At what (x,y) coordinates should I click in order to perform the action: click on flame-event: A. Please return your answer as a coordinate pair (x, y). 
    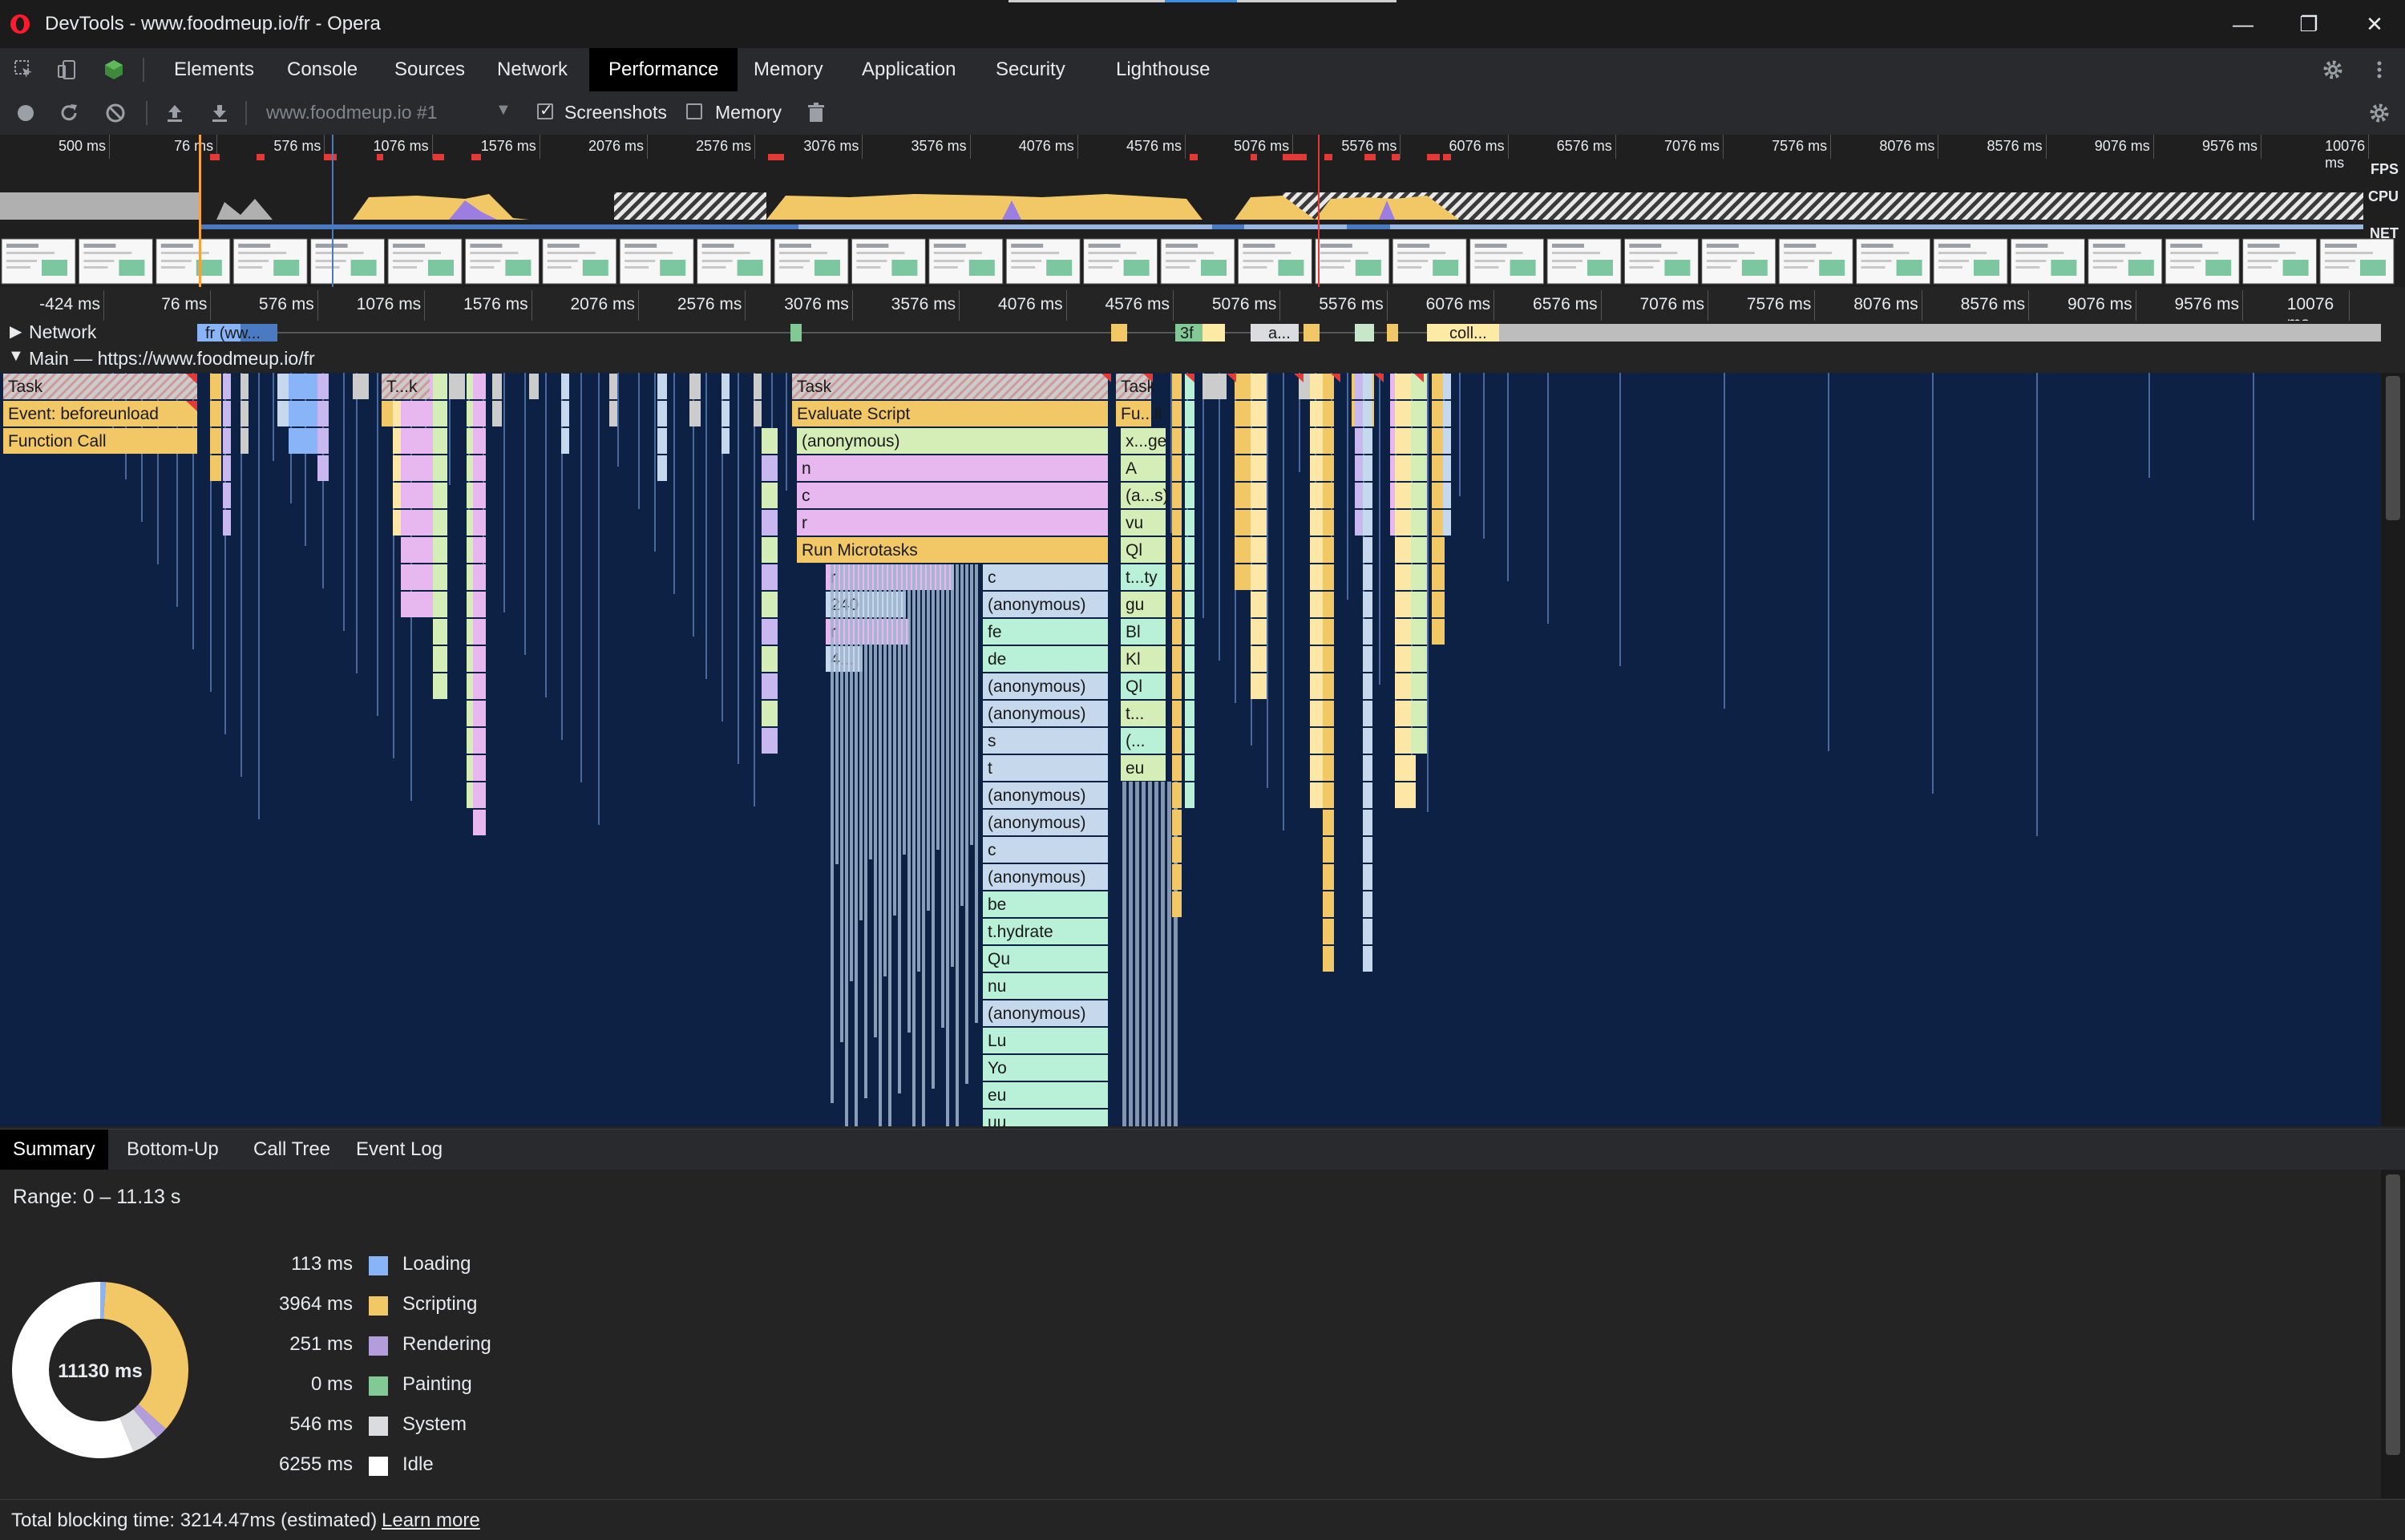
    Looking at the image, I should click on (1143, 468).